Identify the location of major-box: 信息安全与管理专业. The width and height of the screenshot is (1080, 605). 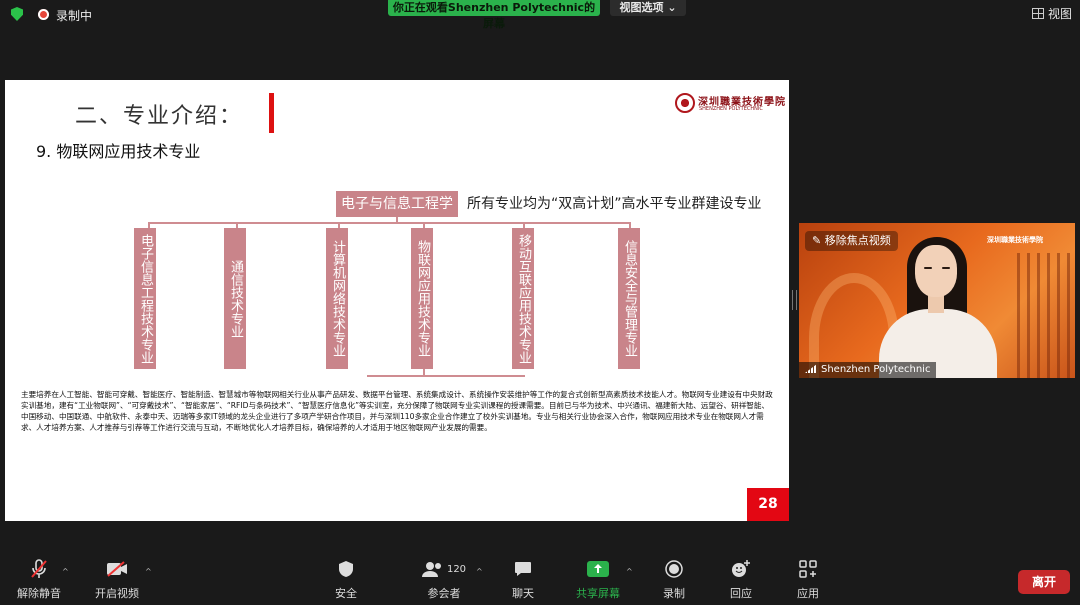
(629, 298).